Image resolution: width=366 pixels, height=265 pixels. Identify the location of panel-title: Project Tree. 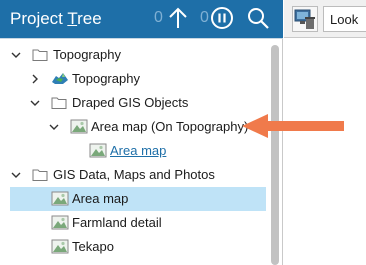
(56, 18).